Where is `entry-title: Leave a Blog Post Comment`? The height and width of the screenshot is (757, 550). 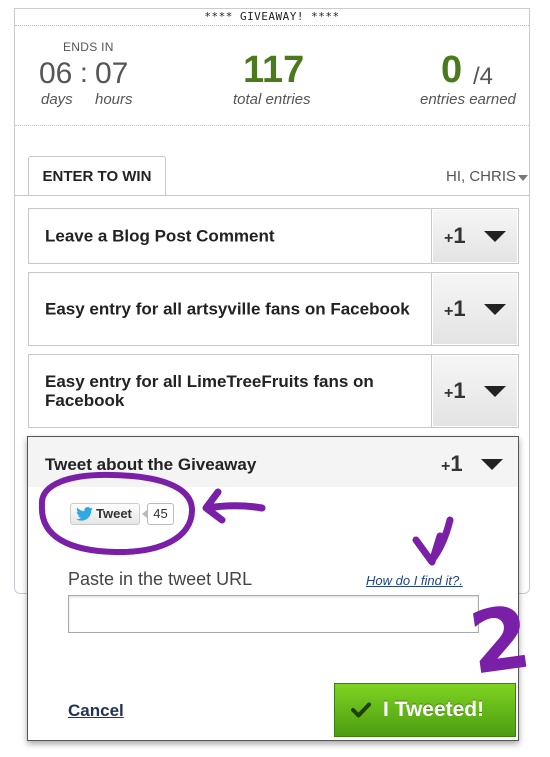
entry-title: Leave a Blog Post Comment is located at coordinates (160, 236).